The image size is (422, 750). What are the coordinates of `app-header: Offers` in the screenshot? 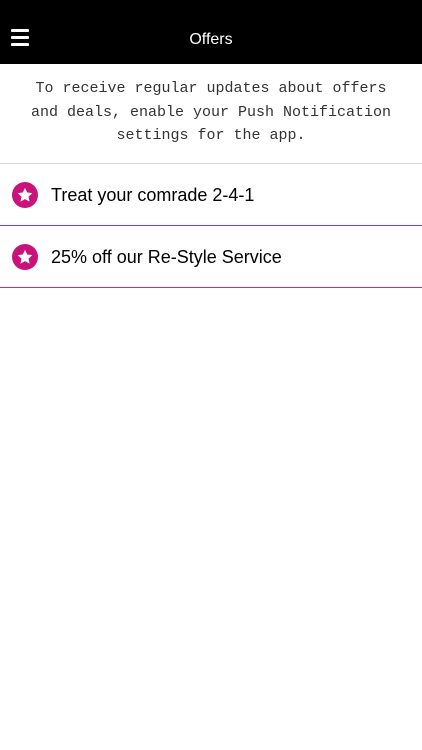 It's located at (211, 32).